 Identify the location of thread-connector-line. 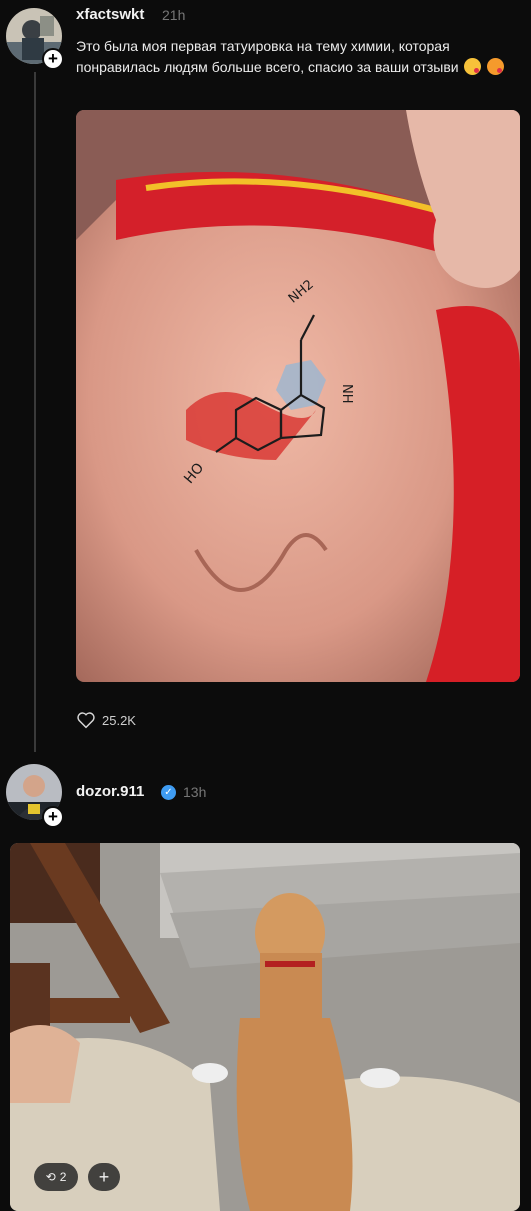
(35, 412).